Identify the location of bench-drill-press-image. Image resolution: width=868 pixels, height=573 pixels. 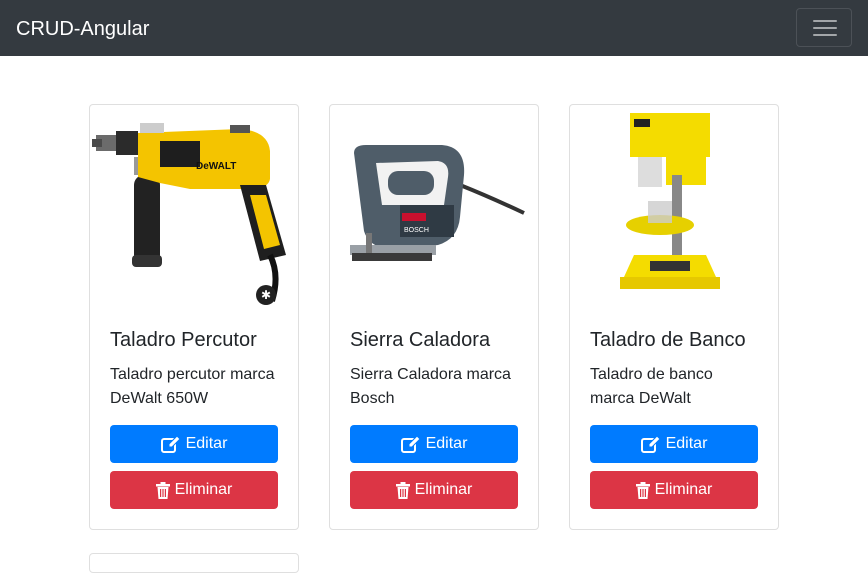
(670, 201).